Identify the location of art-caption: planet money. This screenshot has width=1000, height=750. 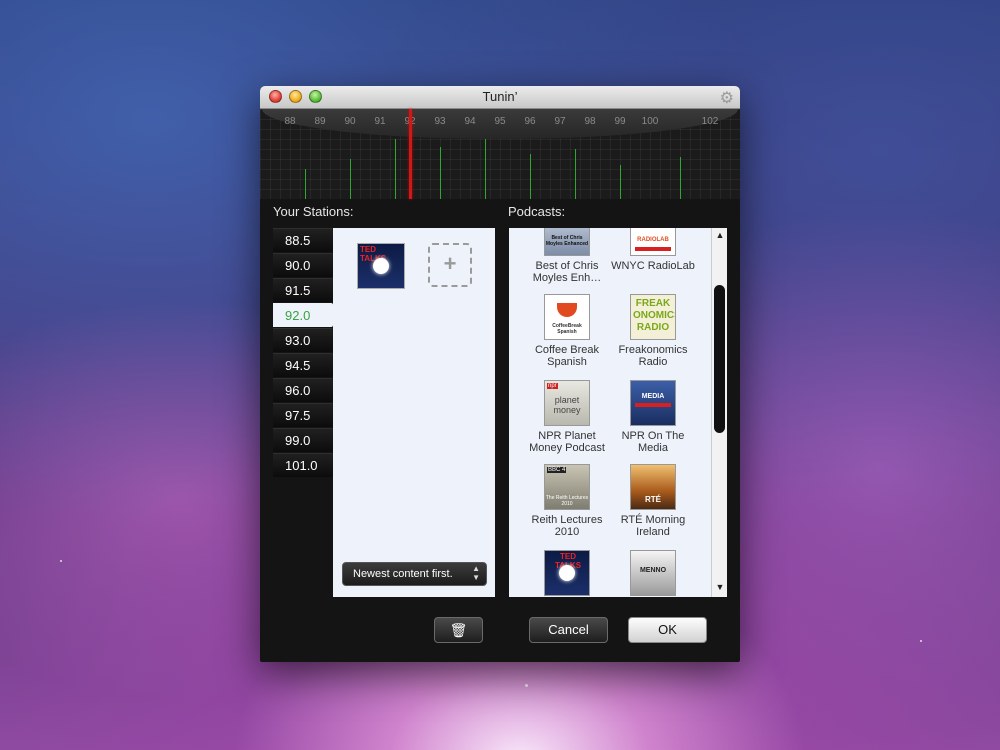
(567, 405).